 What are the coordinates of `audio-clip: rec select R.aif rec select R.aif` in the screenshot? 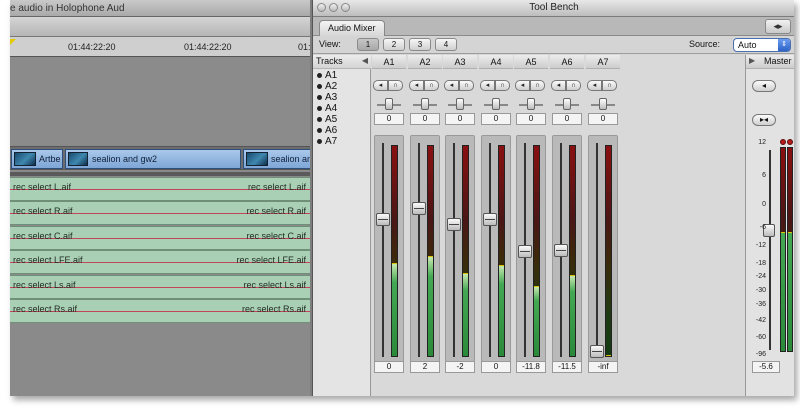 It's located at (160, 213).